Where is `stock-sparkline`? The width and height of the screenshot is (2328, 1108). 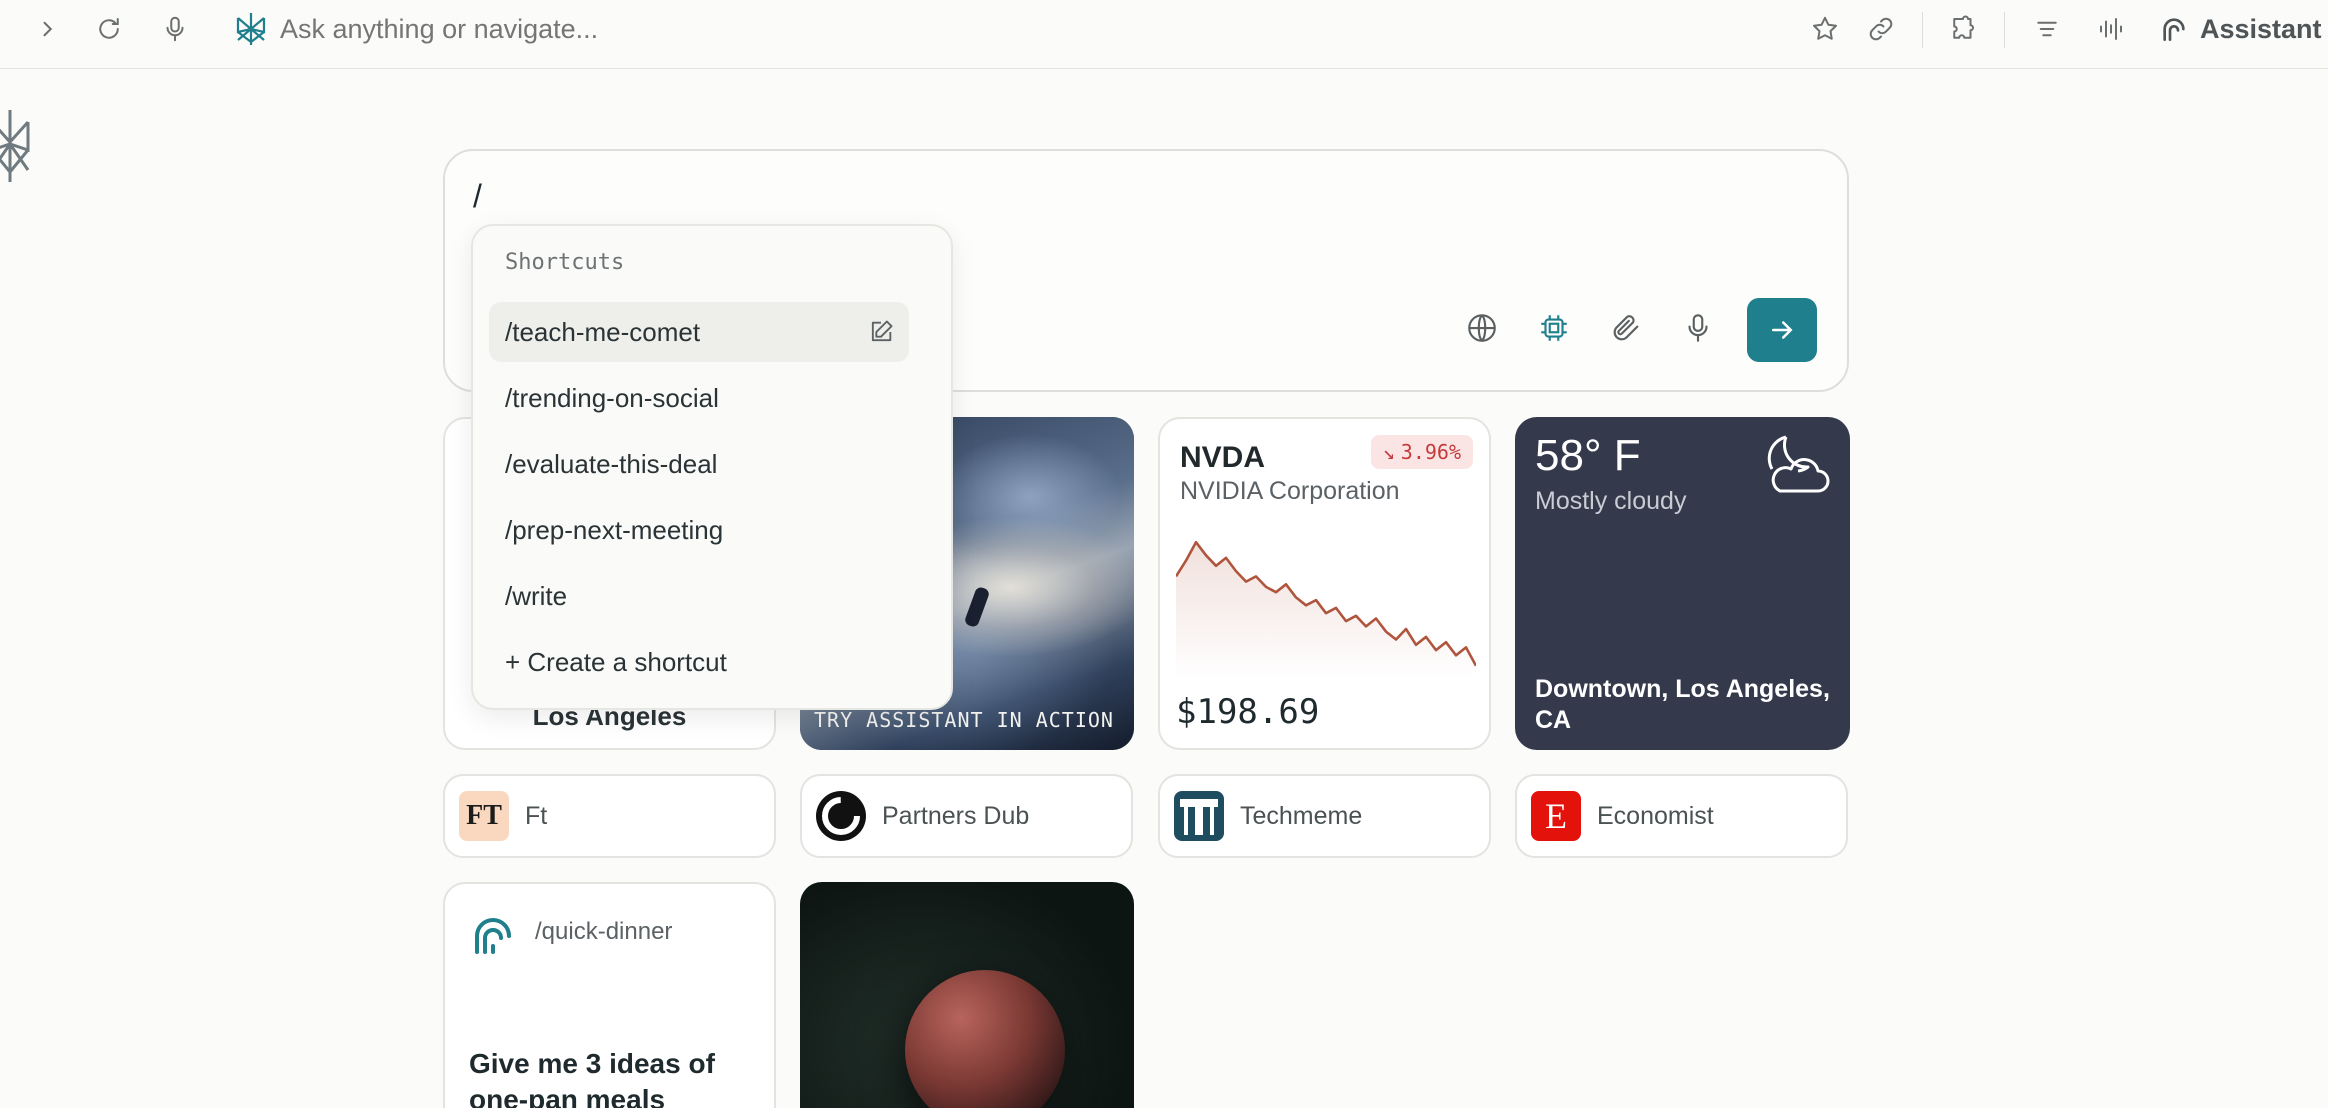 stock-sparkline is located at coordinates (1326, 609).